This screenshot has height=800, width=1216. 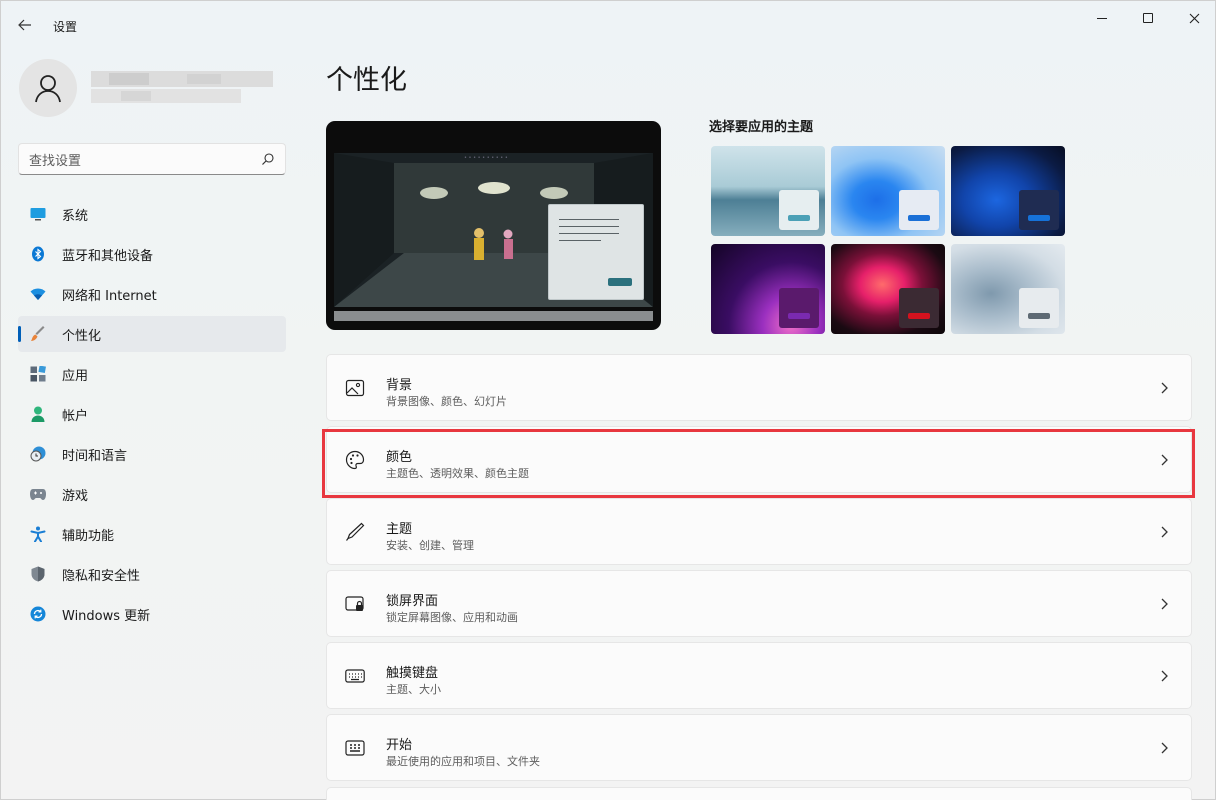 What do you see at coordinates (1008, 289) in the screenshot?
I see `theme-tile-flow` at bounding box center [1008, 289].